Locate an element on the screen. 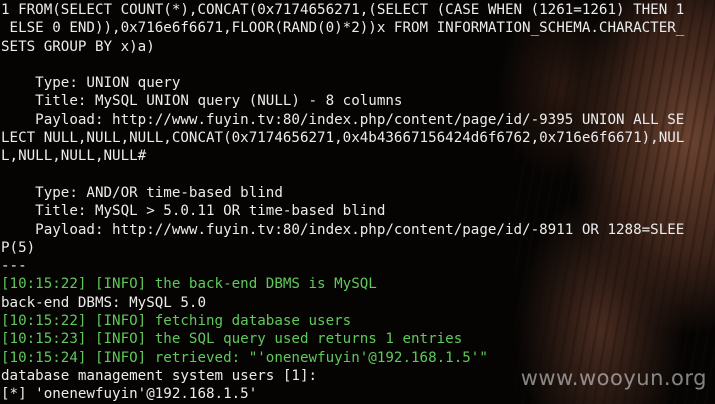  terminal-line: --- is located at coordinates (14, 266).